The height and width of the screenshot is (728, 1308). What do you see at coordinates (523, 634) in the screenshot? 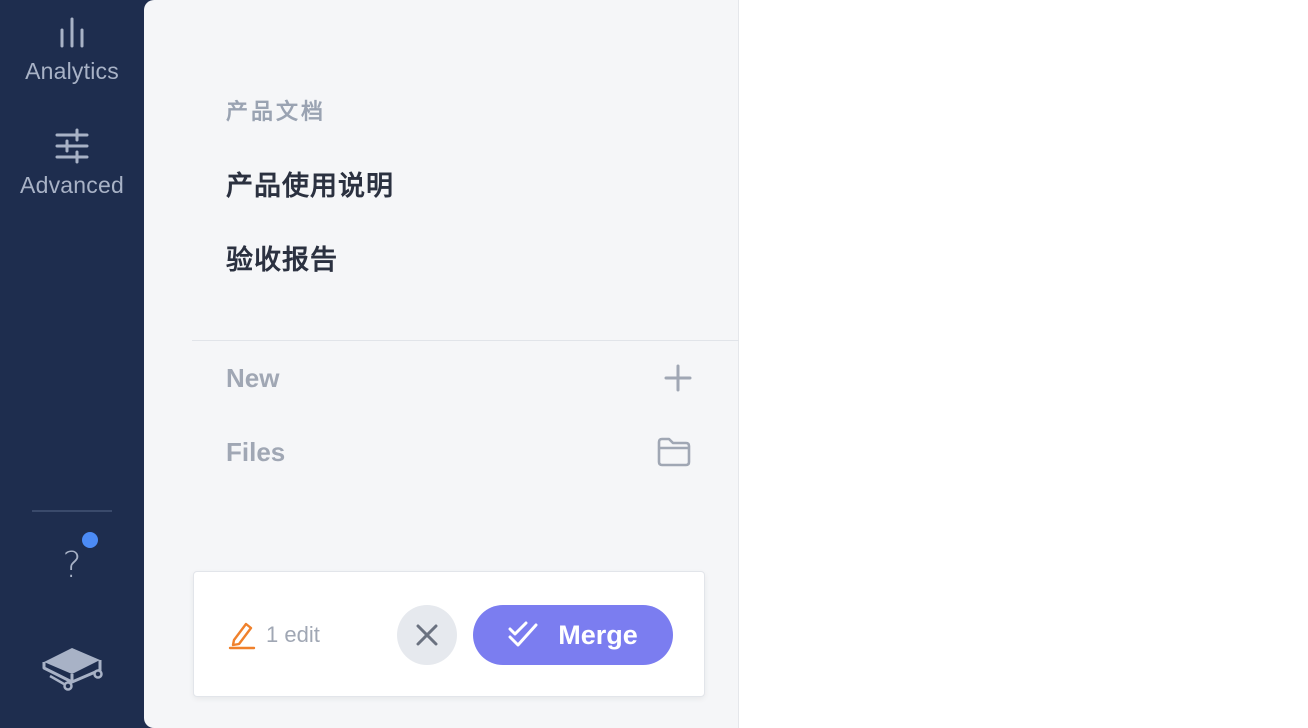
I see `double-check-icon` at bounding box center [523, 634].